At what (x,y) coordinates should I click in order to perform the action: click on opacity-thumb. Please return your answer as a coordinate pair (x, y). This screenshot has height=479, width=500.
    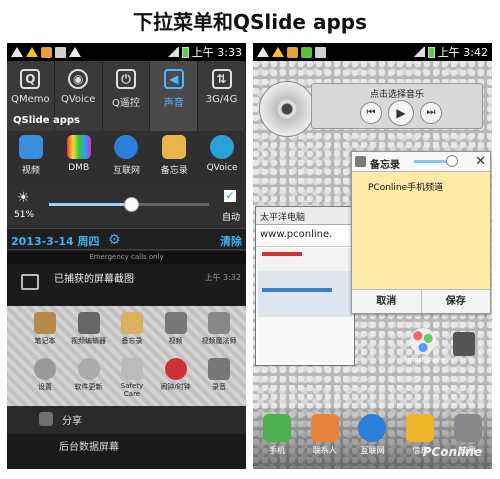
    Looking at the image, I should click on (452, 161).